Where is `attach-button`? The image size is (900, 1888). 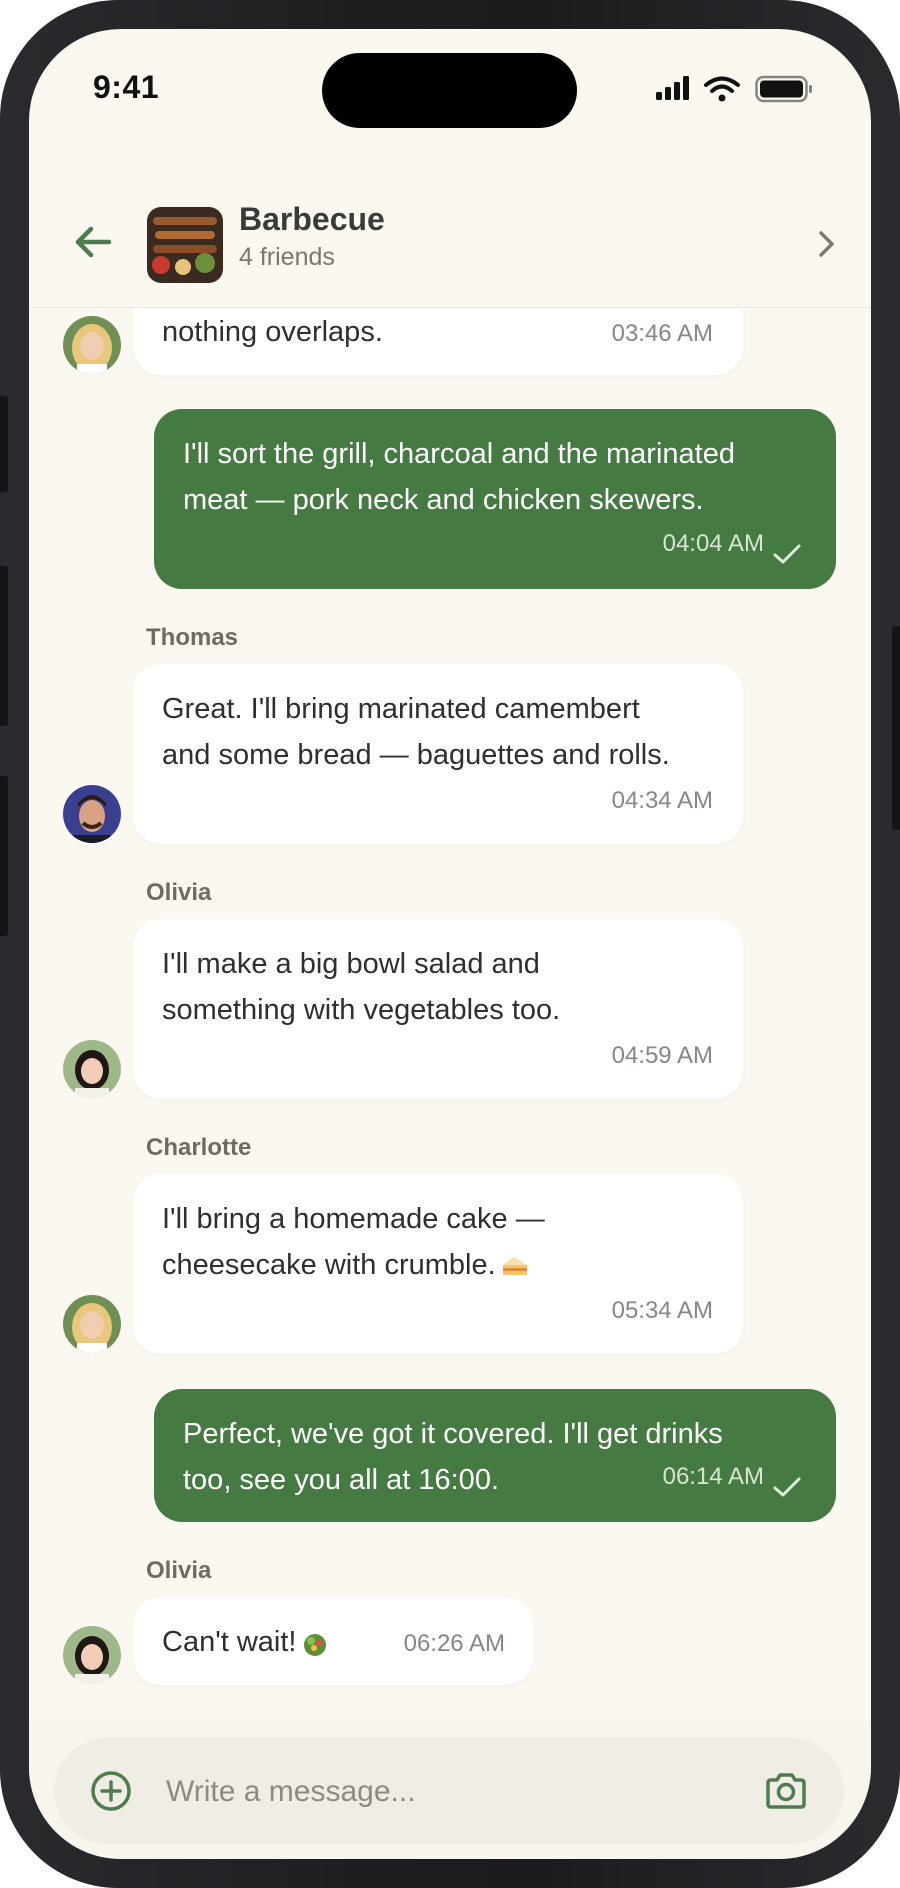
attach-button is located at coordinates (111, 1791).